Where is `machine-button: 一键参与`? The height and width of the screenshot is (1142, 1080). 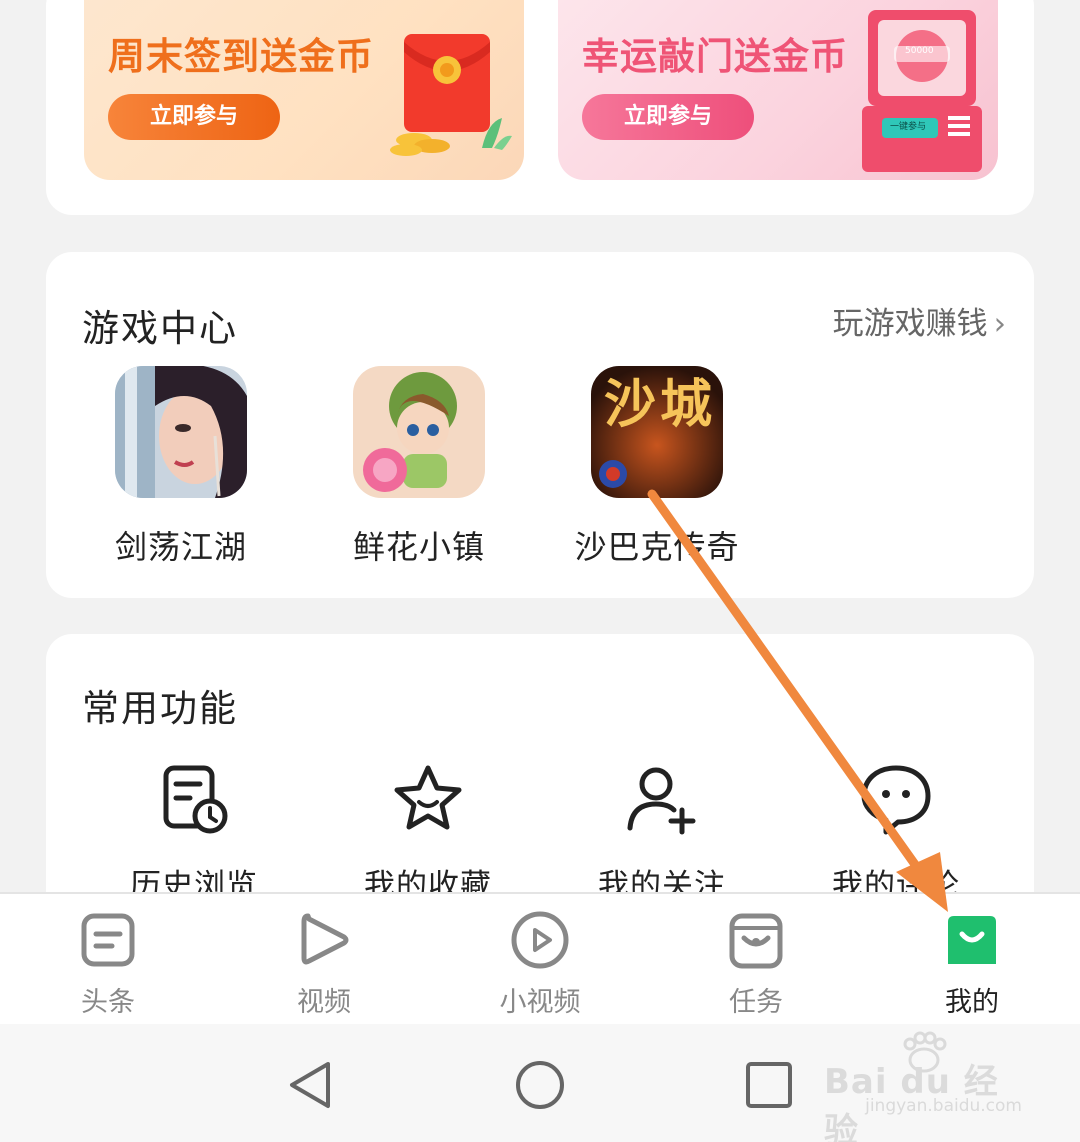 machine-button: 一键参与 is located at coordinates (908, 127).